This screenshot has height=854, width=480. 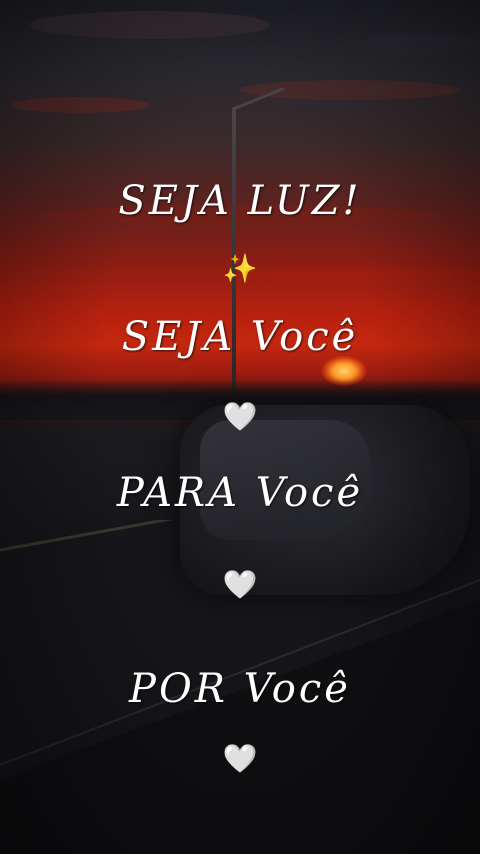 I want to click on sparkles-icon: ✨, so click(x=240, y=268).